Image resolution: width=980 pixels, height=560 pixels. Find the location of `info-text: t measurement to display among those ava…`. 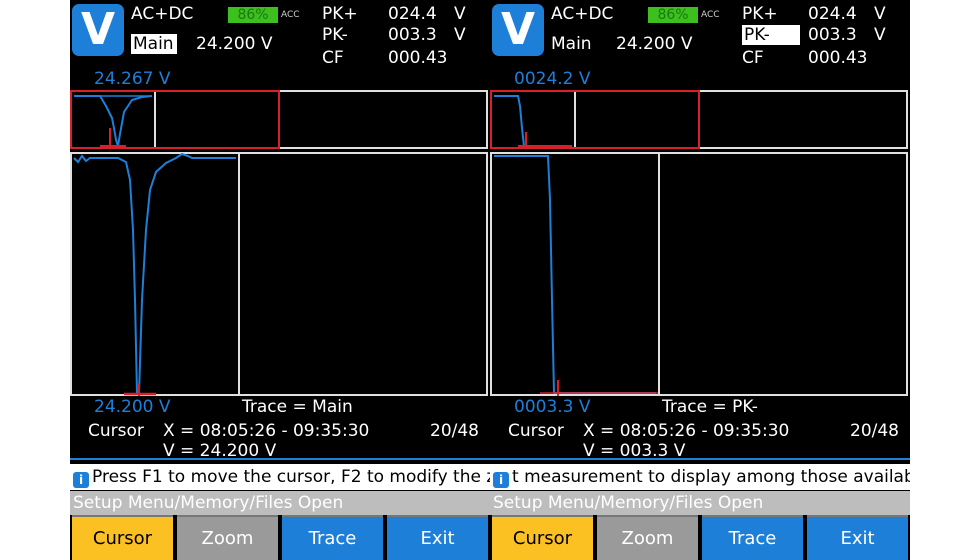

info-text: t measurement to display among those ava… is located at coordinates (711, 477).